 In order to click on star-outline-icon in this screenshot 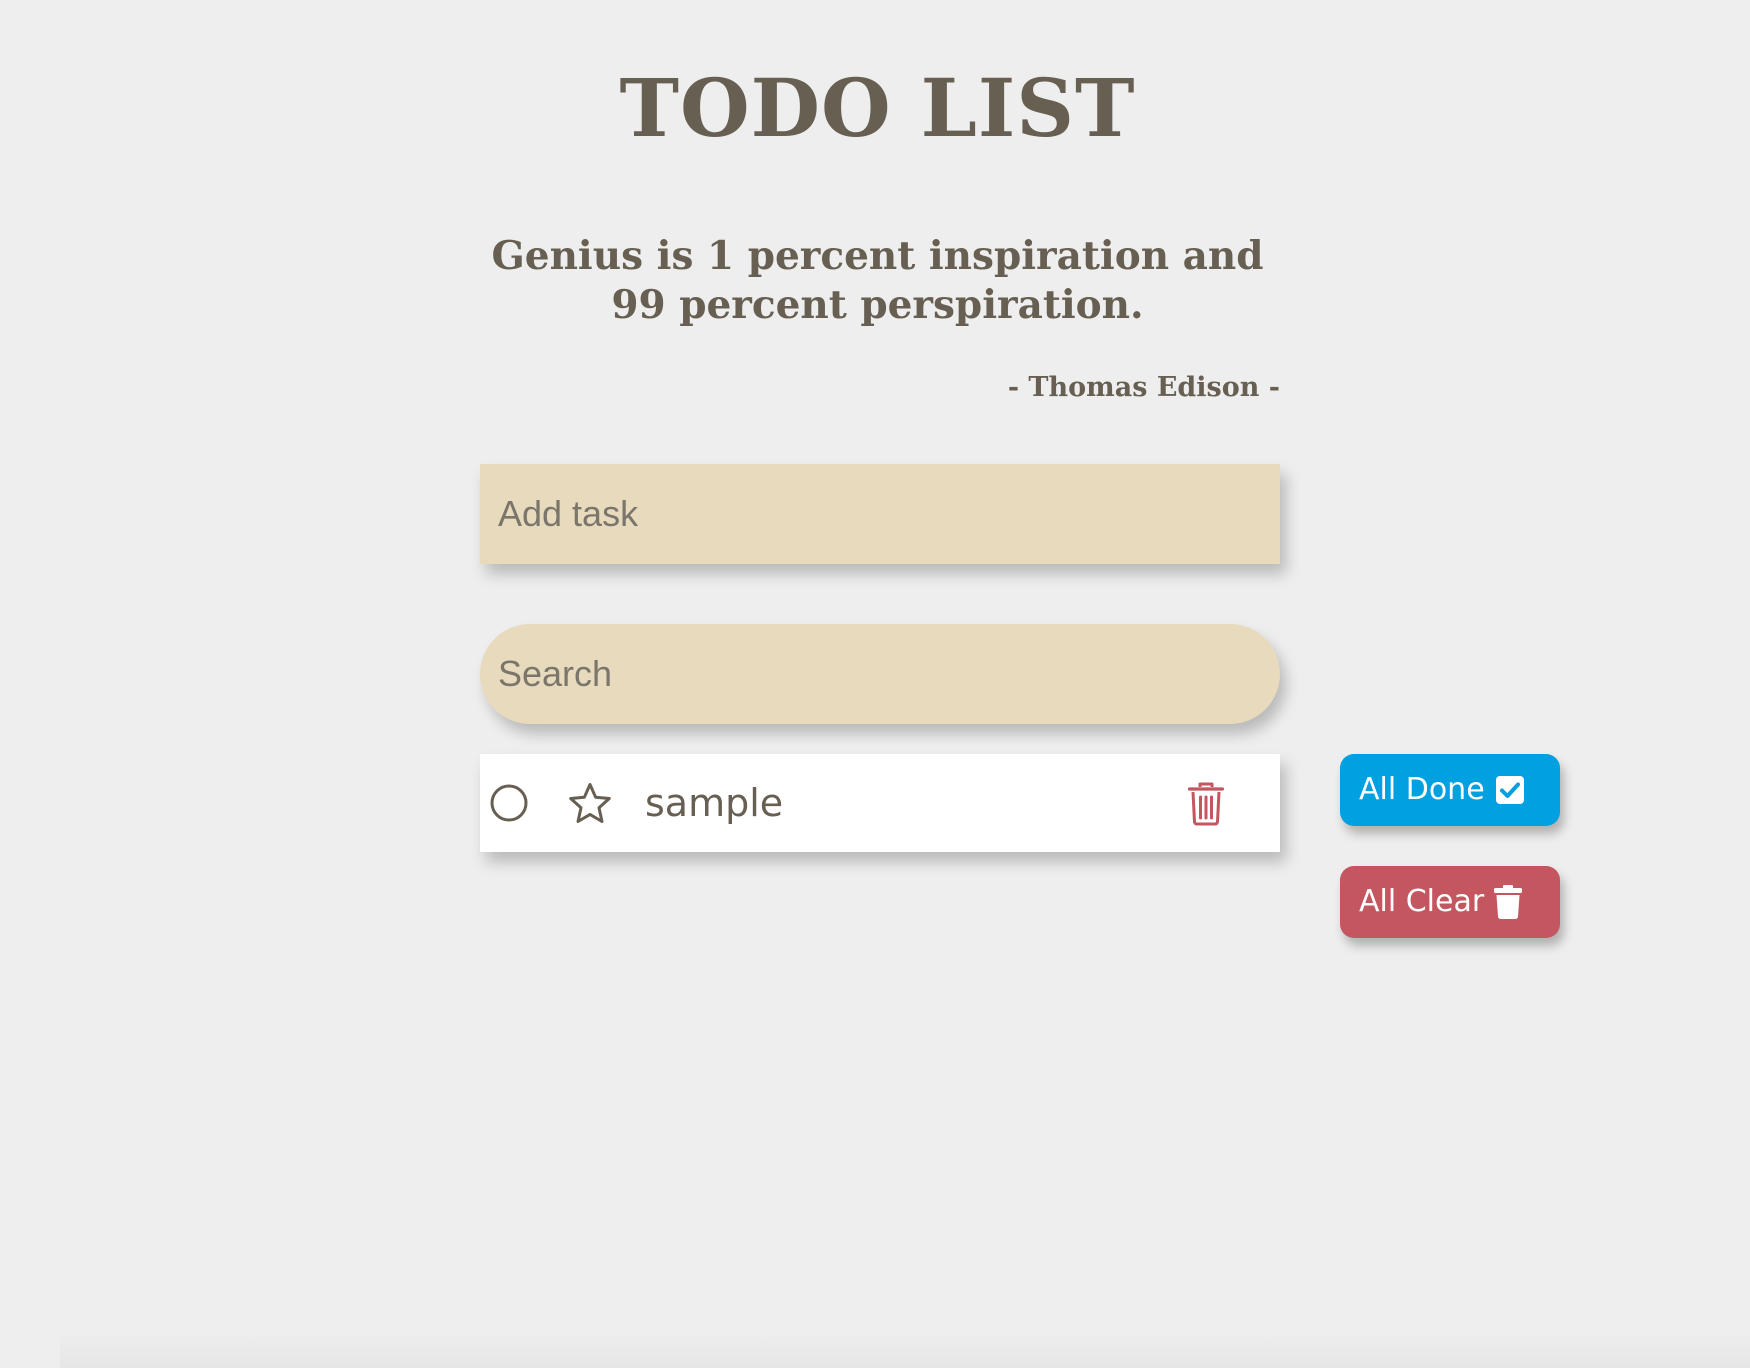, I will do `click(590, 803)`.